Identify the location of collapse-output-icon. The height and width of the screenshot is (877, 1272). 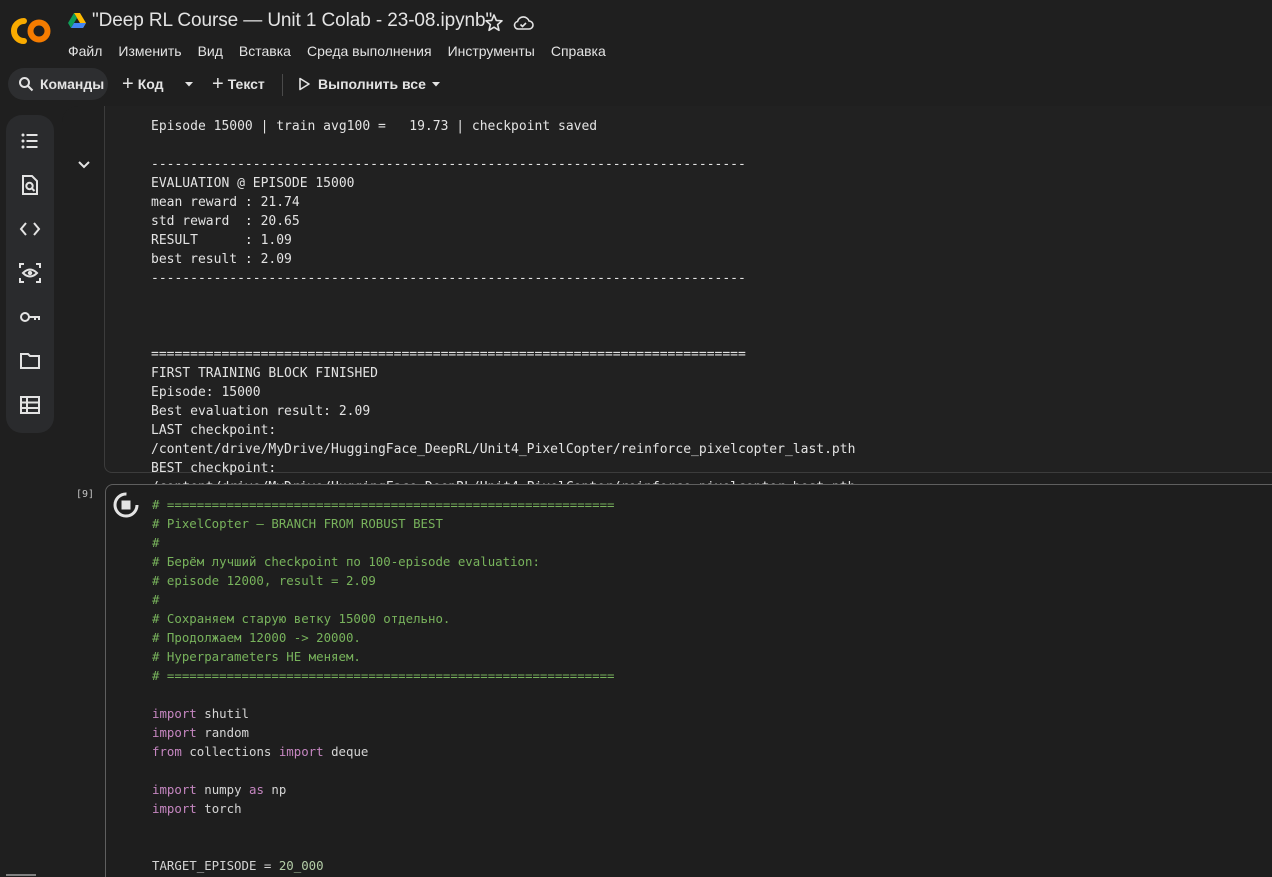
(84, 164).